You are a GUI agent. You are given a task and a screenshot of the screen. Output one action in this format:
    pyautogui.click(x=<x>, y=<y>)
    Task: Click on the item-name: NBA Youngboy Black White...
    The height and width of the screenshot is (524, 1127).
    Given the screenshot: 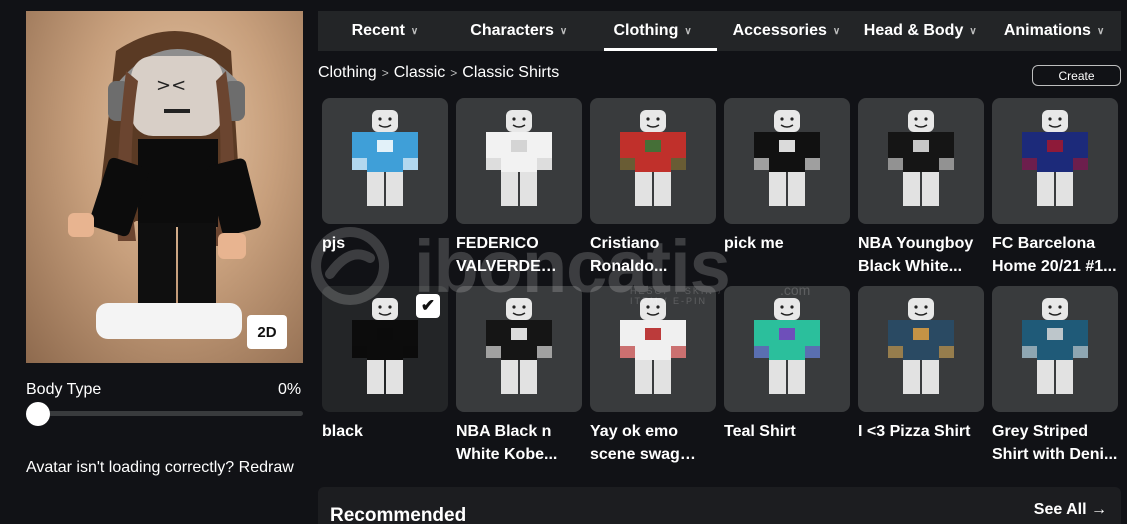 What is the action you would take?
    pyautogui.click(x=921, y=255)
    